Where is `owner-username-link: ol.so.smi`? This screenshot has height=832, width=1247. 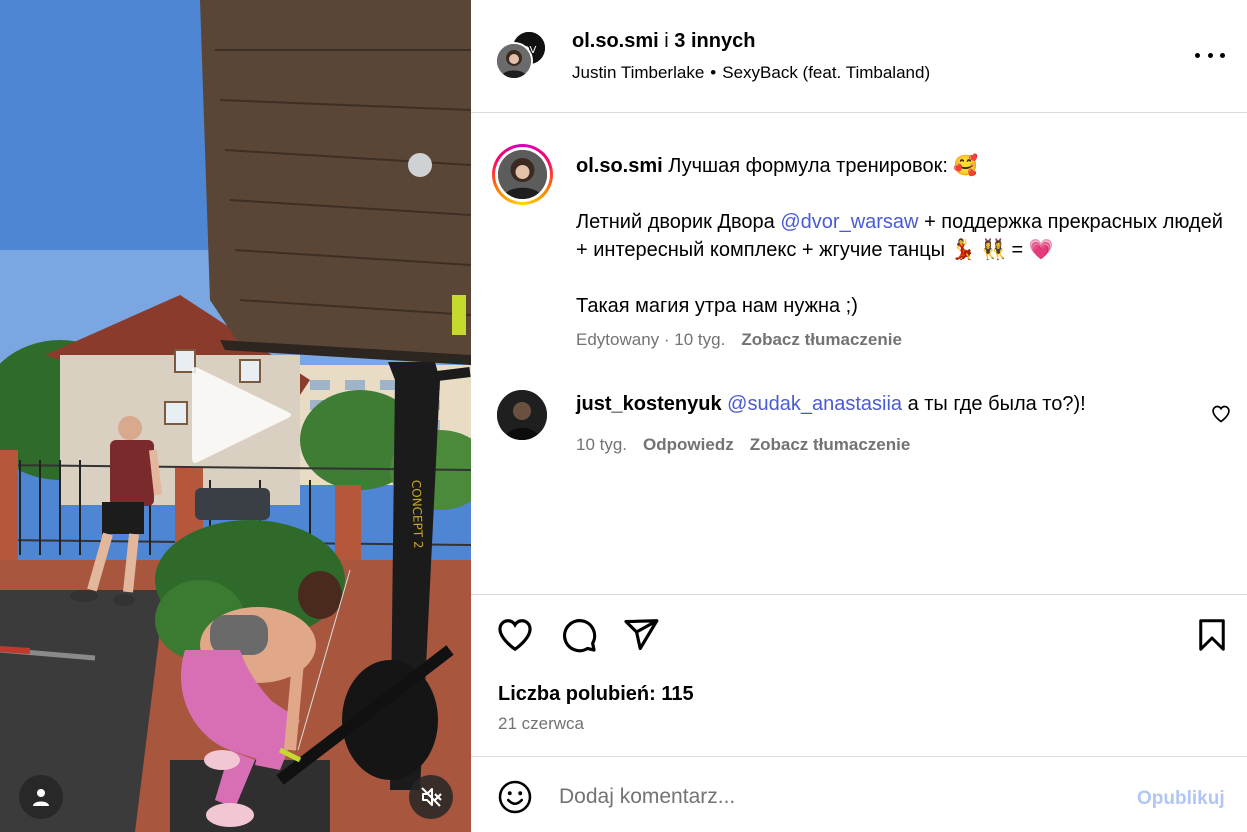 owner-username-link: ol.so.smi is located at coordinates (615, 41).